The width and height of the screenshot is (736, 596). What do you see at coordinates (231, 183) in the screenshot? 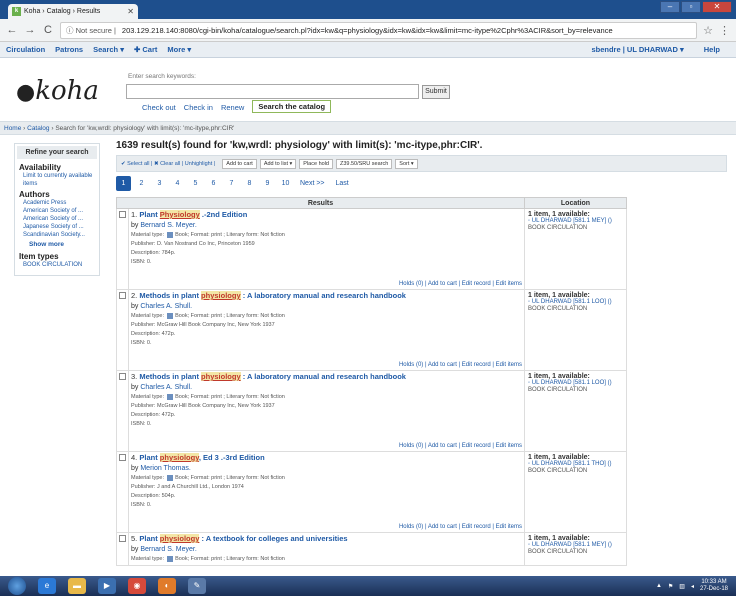
I see `page-link: 7` at bounding box center [231, 183].